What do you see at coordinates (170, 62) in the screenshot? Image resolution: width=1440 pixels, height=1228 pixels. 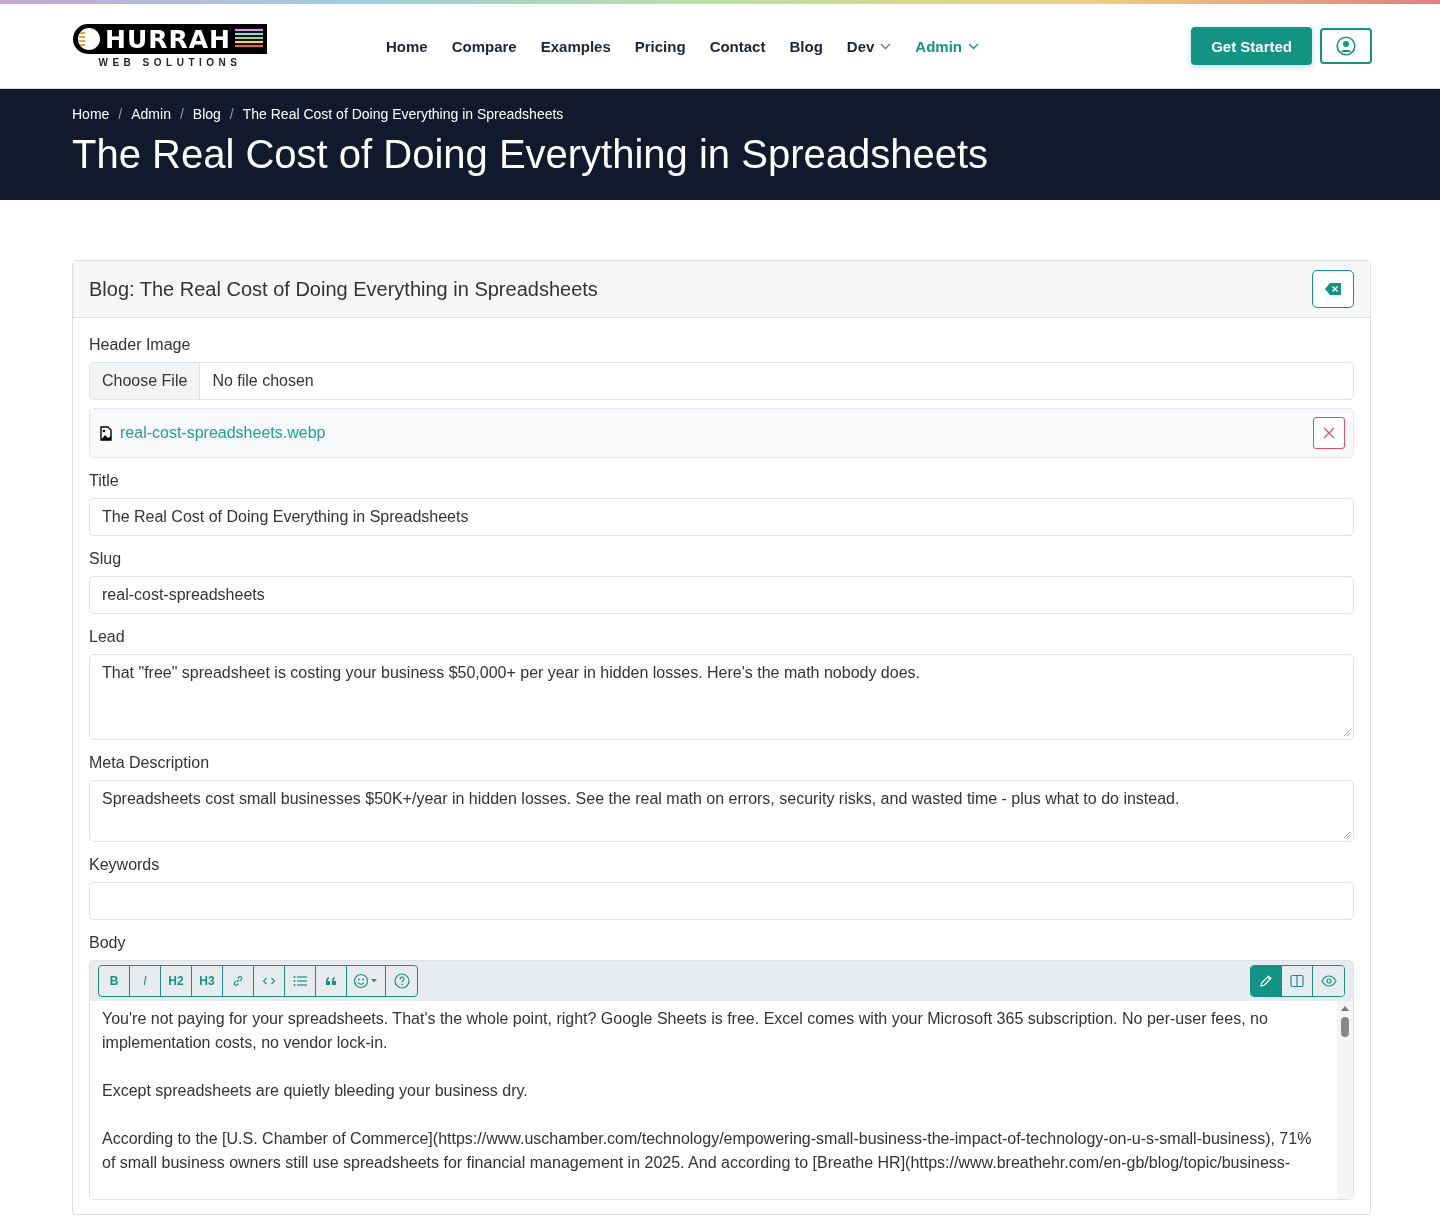 I see `logo-tagline: WEB SOLUTIONS` at bounding box center [170, 62].